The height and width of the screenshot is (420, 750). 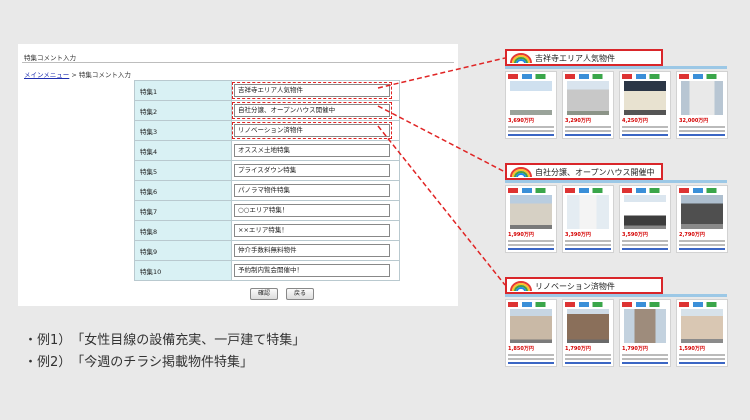 I want to click on feature-label: 特集2, so click(x=183, y=110).